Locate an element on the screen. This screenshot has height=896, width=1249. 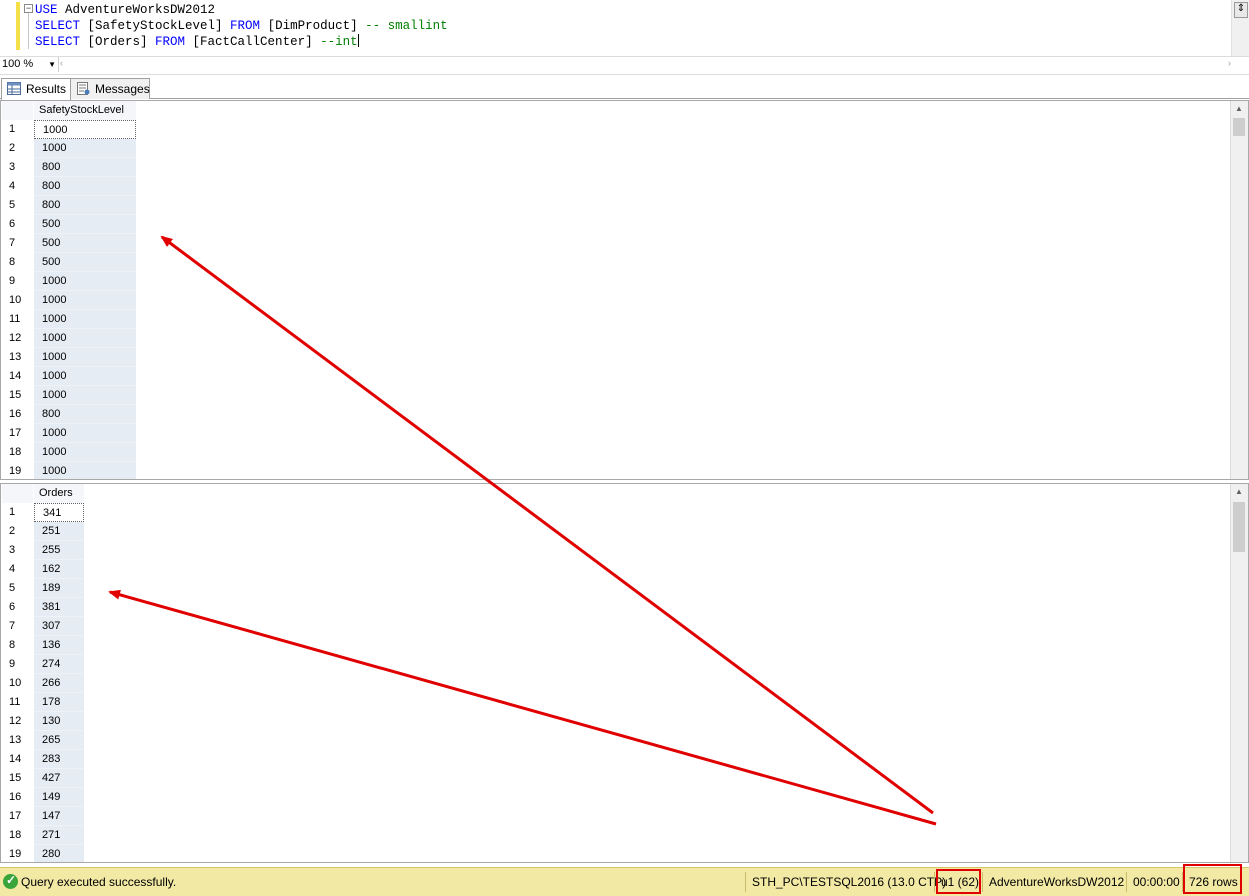
grid-cell: 271 is located at coordinates (59, 835).